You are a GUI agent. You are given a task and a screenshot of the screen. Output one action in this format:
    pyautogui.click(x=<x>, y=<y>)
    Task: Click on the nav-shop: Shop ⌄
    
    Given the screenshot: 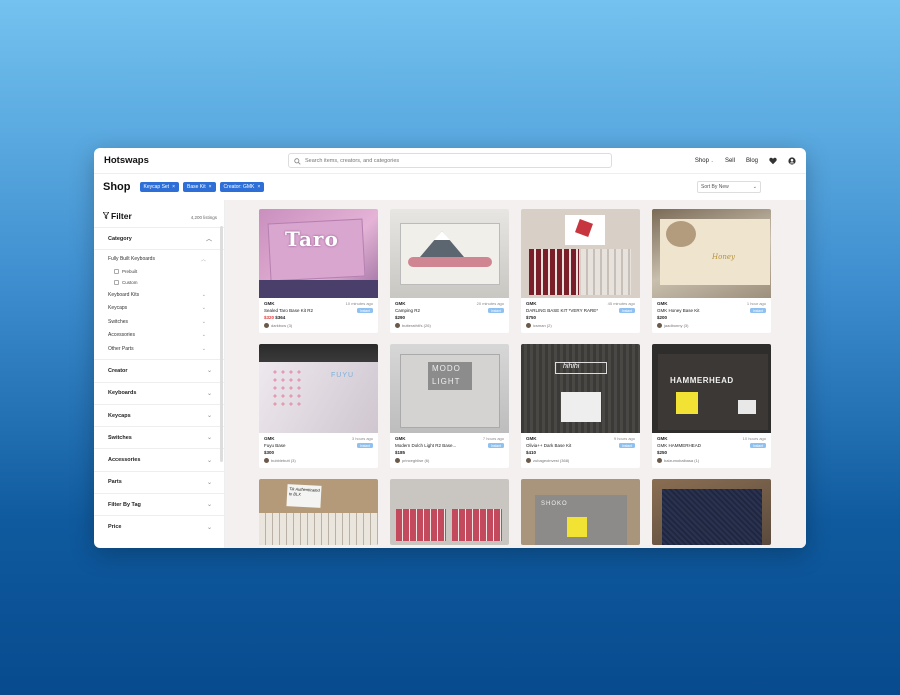 What is the action you would take?
    pyautogui.click(x=704, y=161)
    